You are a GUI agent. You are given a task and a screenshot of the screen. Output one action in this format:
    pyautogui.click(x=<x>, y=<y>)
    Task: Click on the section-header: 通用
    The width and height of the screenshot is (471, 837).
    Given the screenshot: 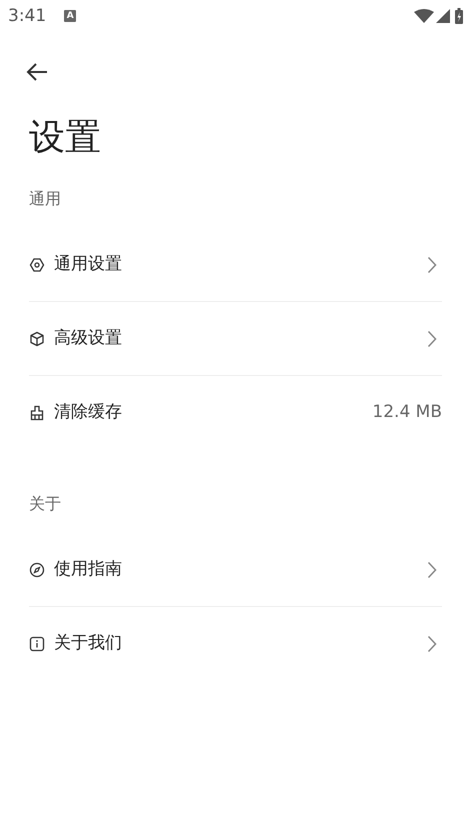 What is the action you would take?
    pyautogui.click(x=45, y=199)
    